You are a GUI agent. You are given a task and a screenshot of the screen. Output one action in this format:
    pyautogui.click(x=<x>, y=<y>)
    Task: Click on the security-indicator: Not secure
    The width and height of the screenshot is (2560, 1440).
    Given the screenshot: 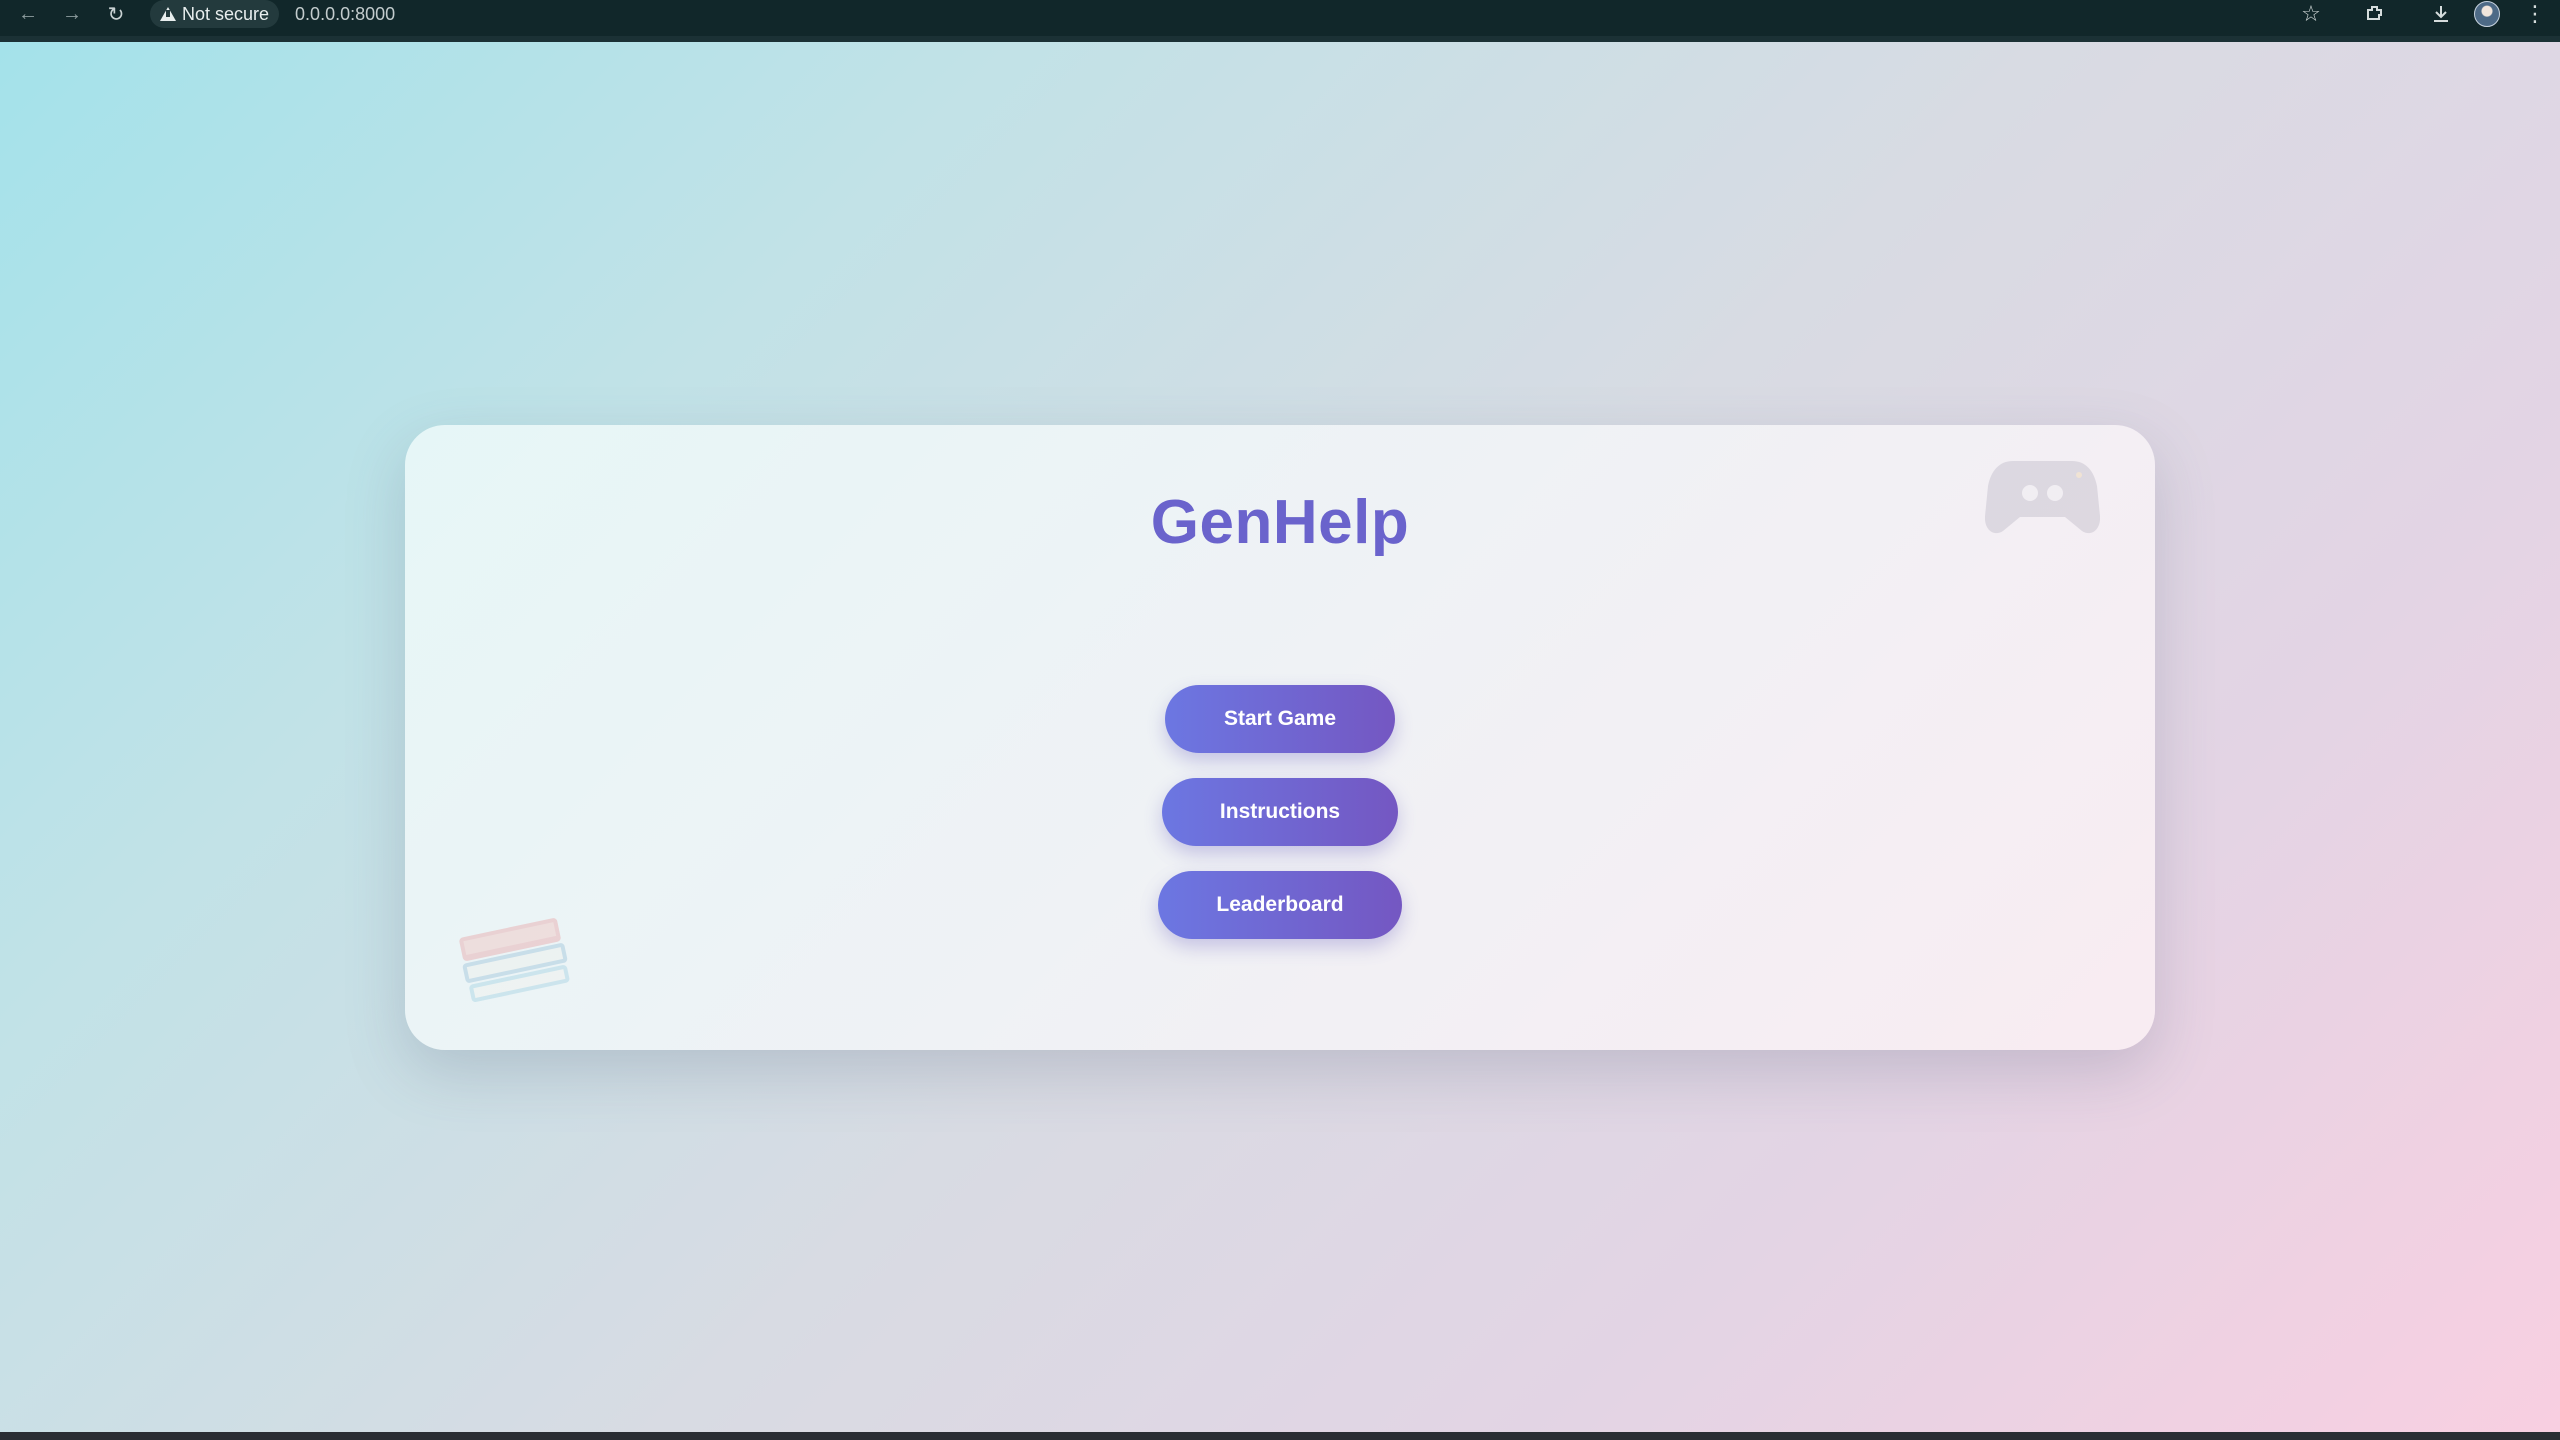 What is the action you would take?
    pyautogui.click(x=215, y=14)
    